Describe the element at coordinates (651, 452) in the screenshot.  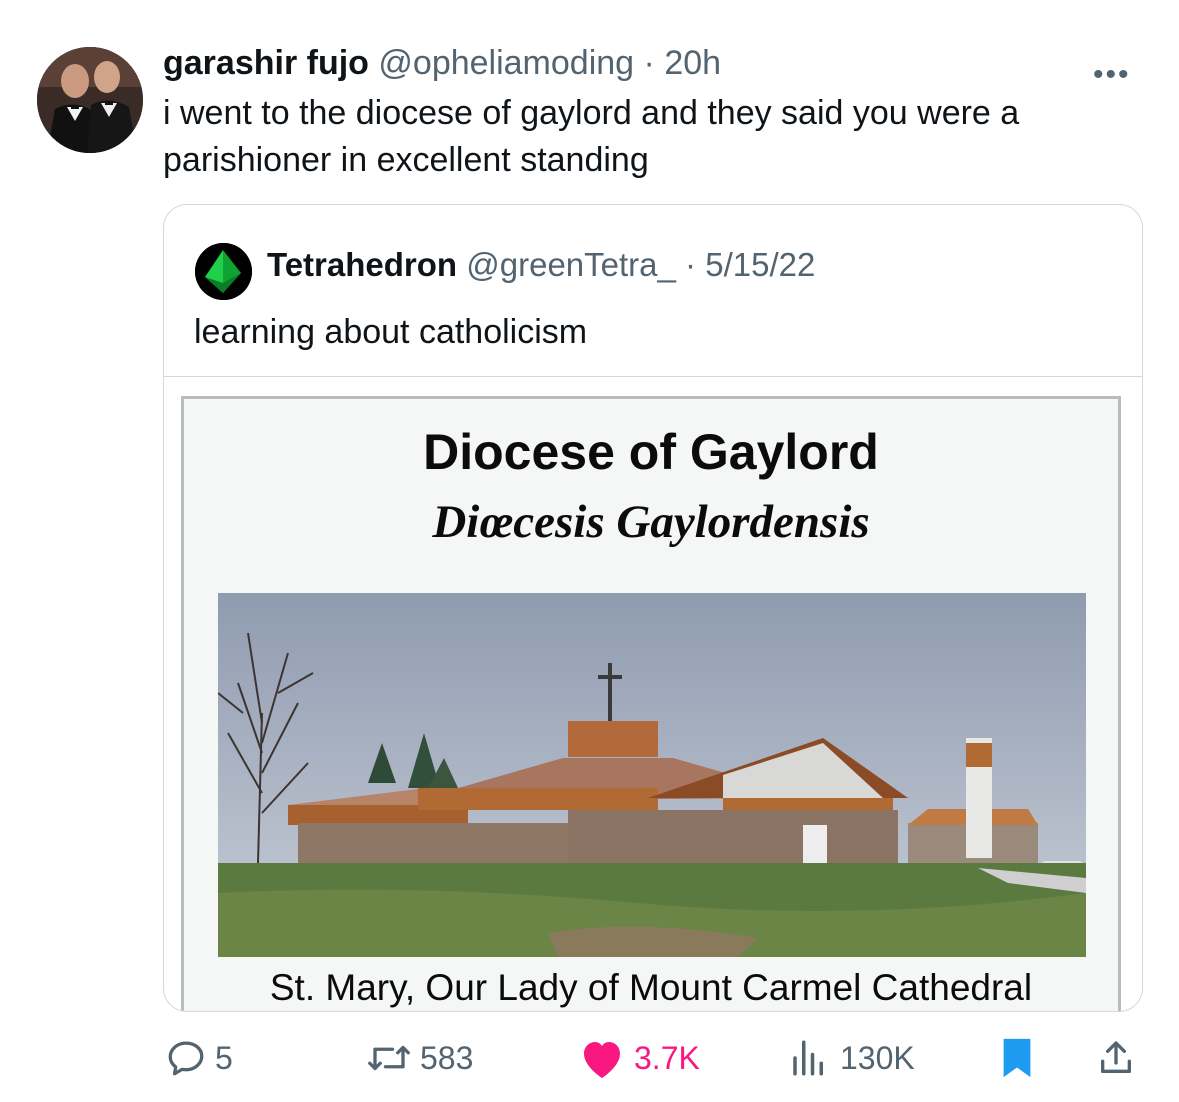
I see `media-title: Diocese of Gaylord` at that location.